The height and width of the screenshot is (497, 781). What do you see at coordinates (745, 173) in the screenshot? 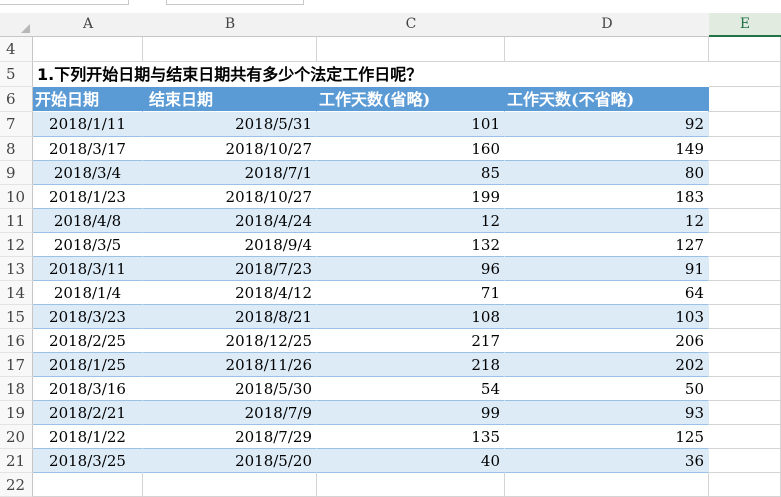
I see `empty-cell-e9` at bounding box center [745, 173].